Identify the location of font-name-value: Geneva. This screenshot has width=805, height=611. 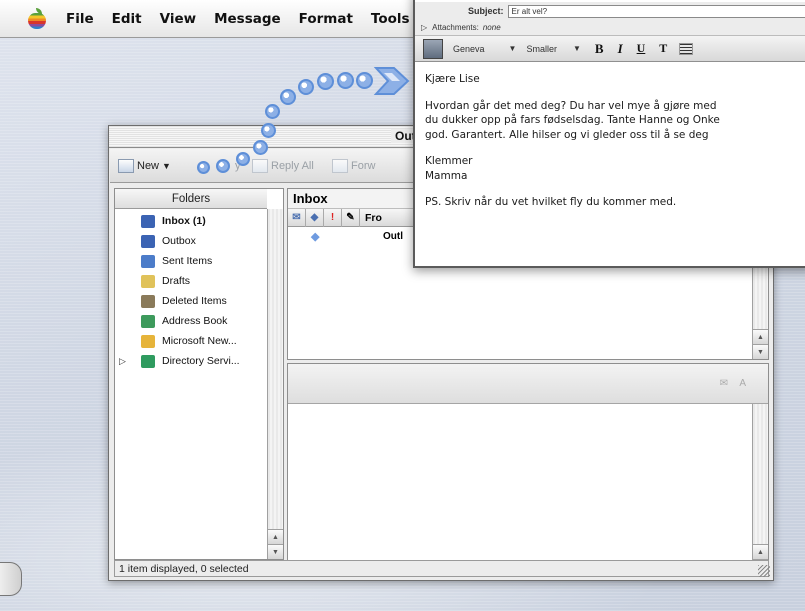
(469, 48).